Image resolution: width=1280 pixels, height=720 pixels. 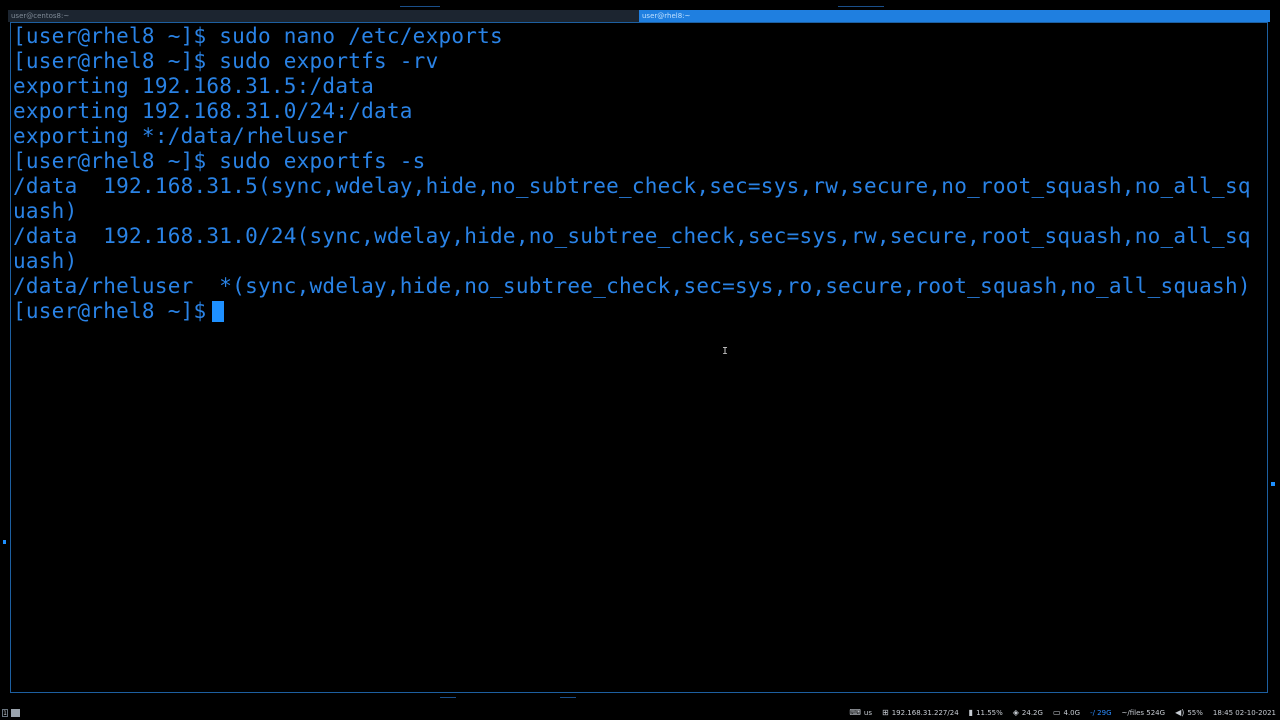 What do you see at coordinates (15, 713) in the screenshot?
I see `window-list-icon` at bounding box center [15, 713].